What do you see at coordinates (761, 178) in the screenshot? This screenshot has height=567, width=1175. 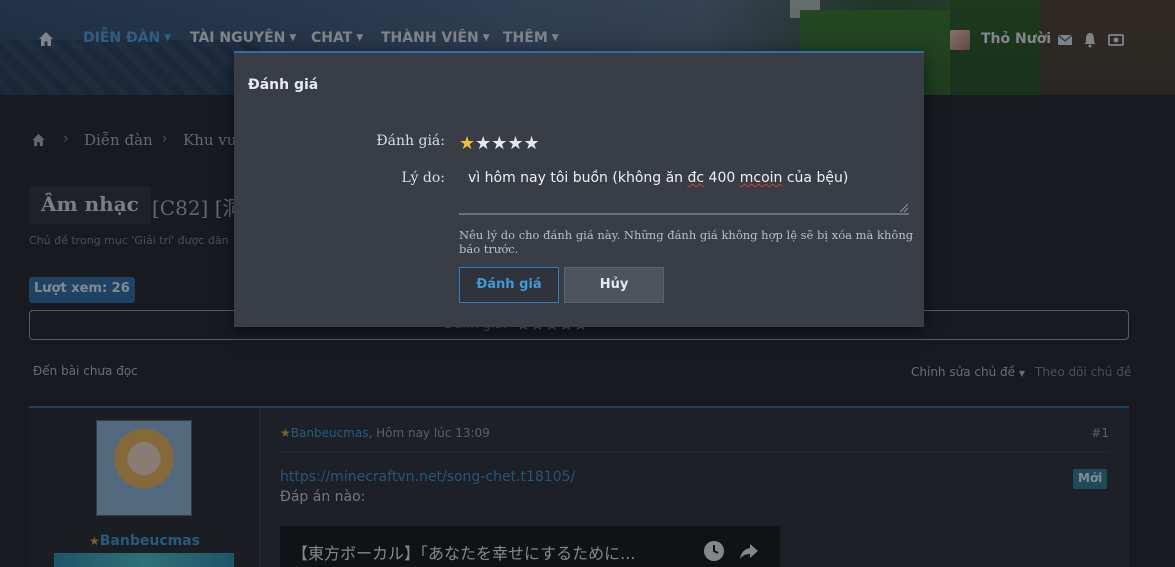 I see `reason-text-part: mcoin` at bounding box center [761, 178].